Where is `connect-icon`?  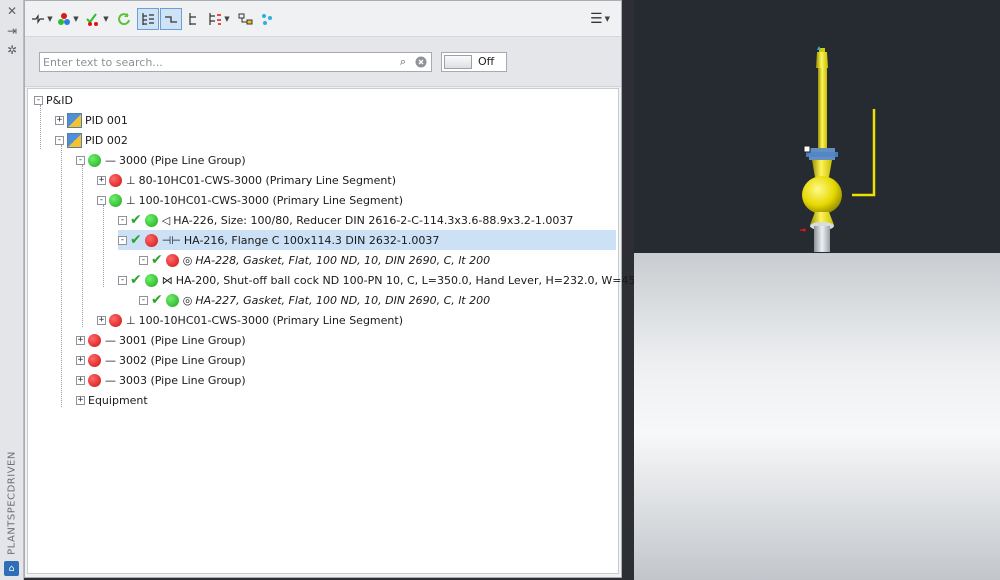
connect-icon is located at coordinates (246, 19).